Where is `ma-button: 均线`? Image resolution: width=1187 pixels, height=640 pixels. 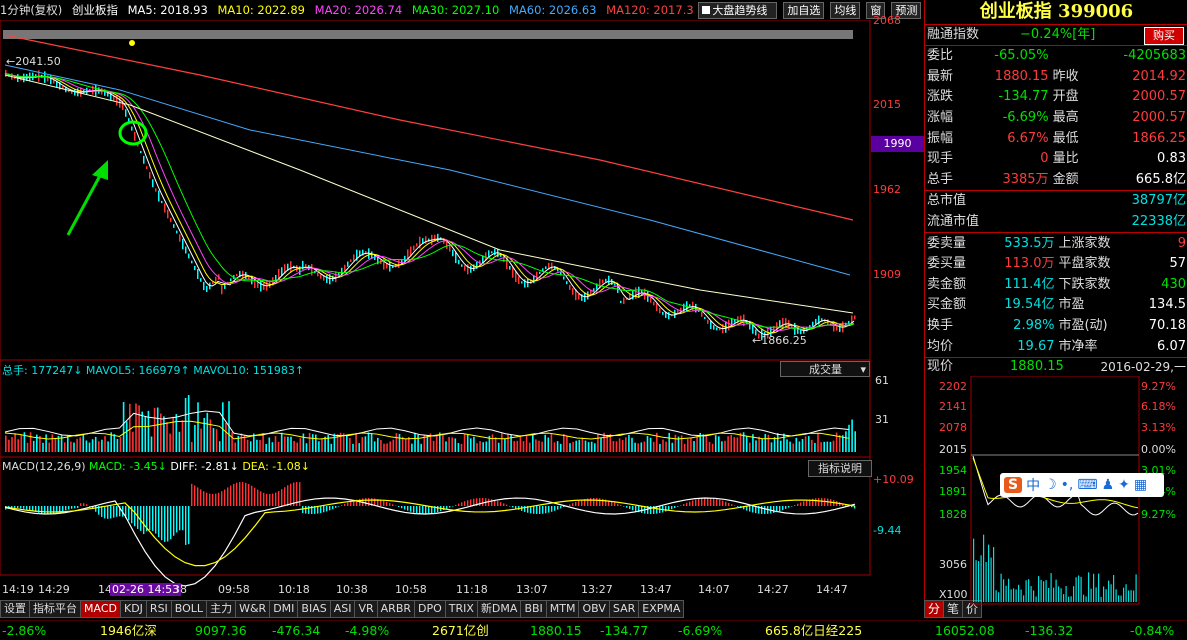
ma-button: 均线 is located at coordinates (845, 10).